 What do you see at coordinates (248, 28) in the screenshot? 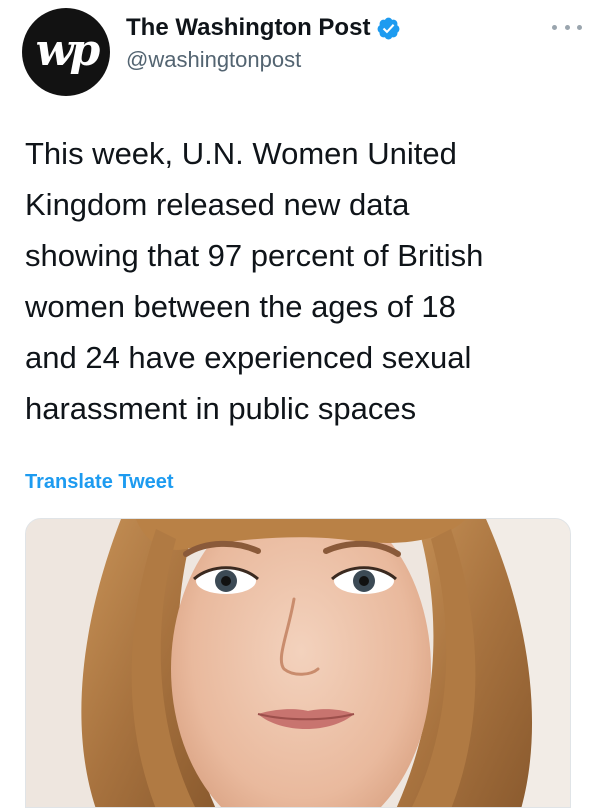
I see `author-display-name: The Washington Post` at bounding box center [248, 28].